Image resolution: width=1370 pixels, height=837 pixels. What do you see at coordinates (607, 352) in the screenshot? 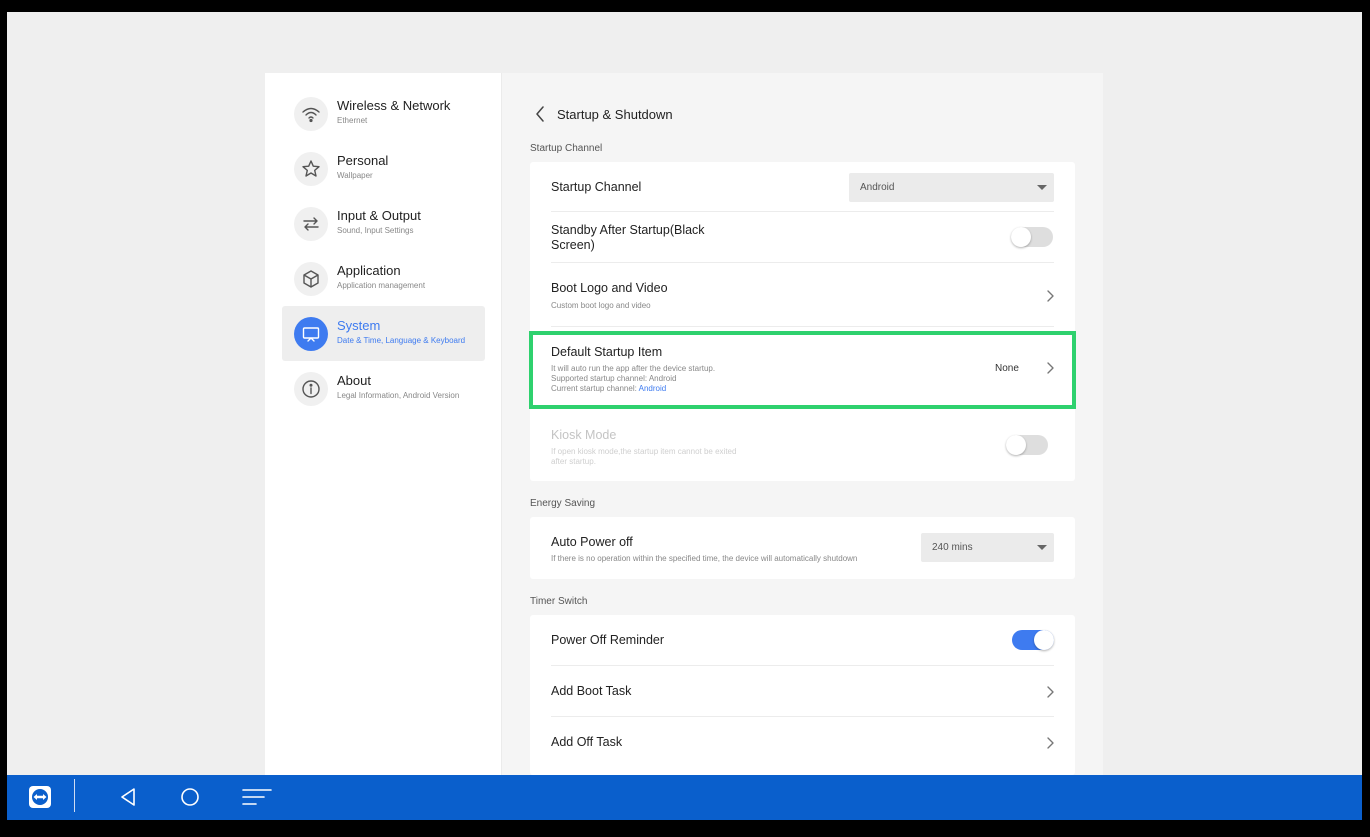
I see `row-title: Default Startup Item` at bounding box center [607, 352].